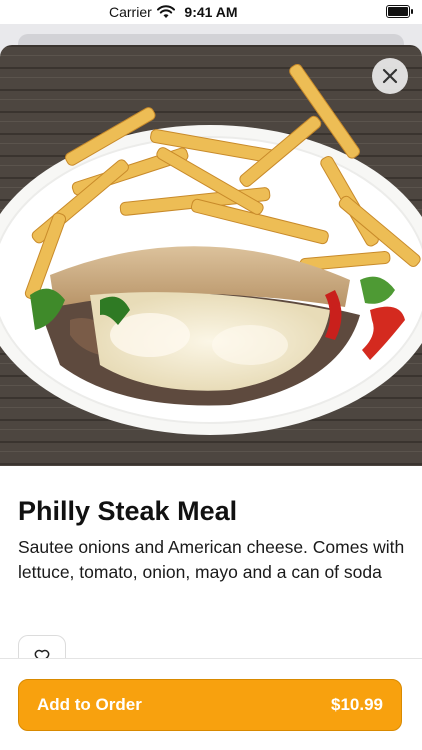  I want to click on status-bar: Carrier 9:41 AM, so click(211, 12).